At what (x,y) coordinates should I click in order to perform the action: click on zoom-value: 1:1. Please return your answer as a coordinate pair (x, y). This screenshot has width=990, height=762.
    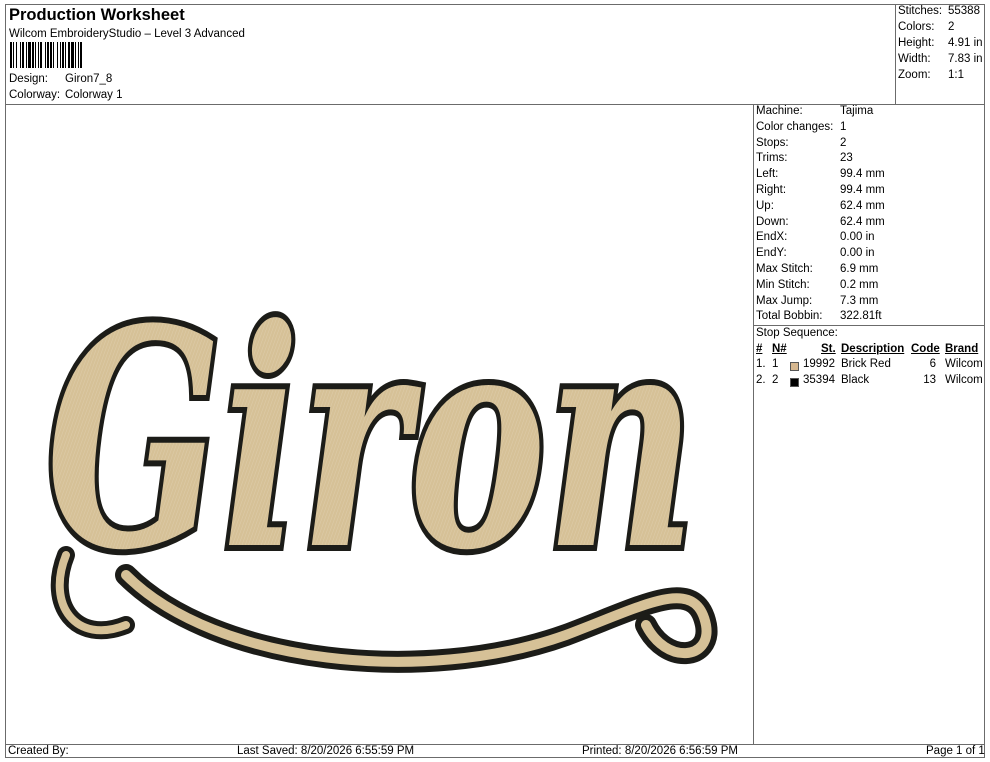
    Looking at the image, I should click on (956, 75).